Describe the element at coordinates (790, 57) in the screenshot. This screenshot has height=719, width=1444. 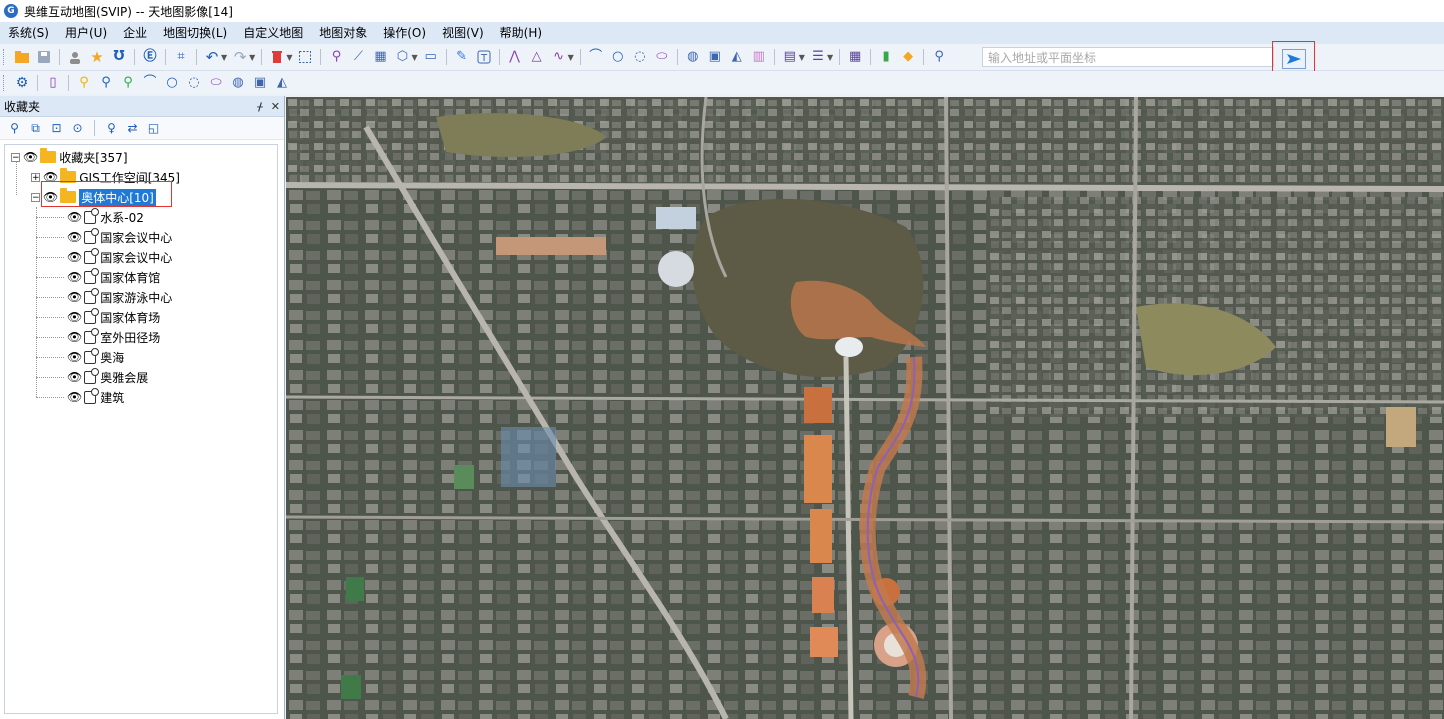
I see `layer-panel-icon: ▤` at that location.